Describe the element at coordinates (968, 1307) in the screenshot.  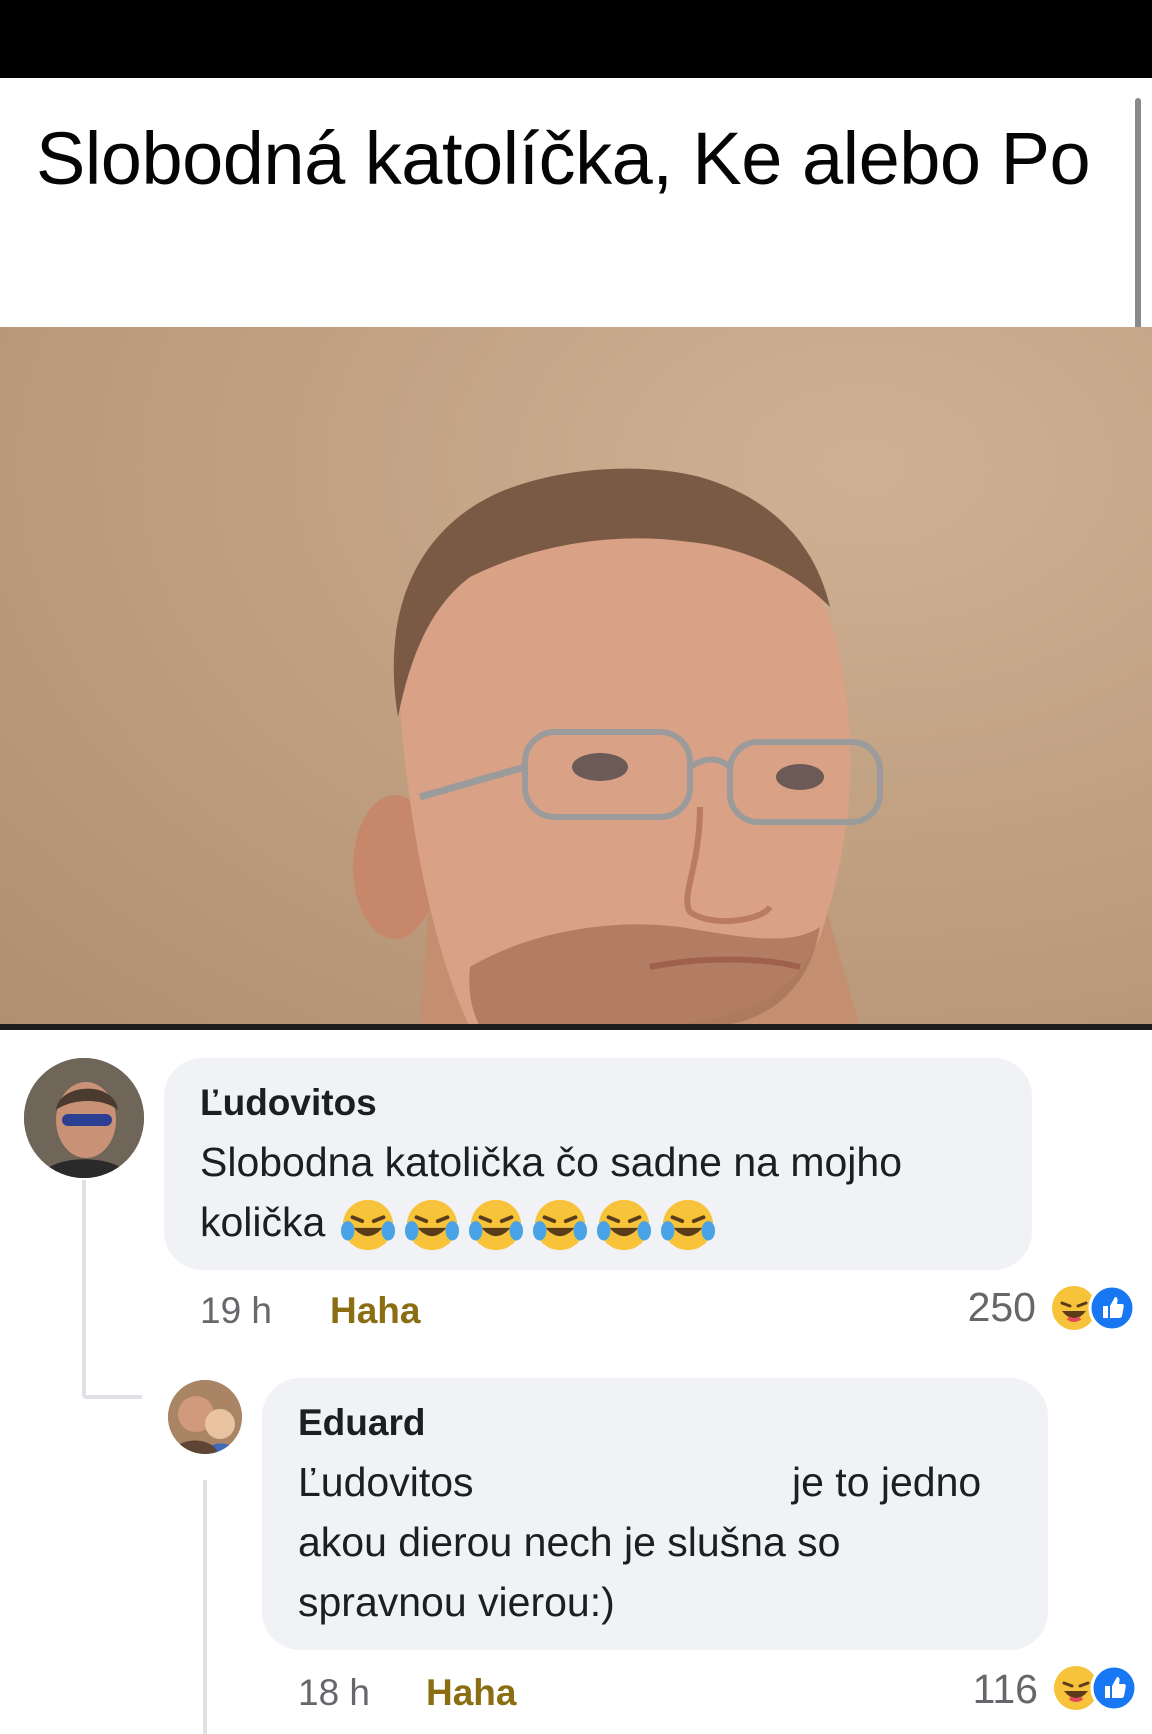
I see `reaction-count: 250` at that location.